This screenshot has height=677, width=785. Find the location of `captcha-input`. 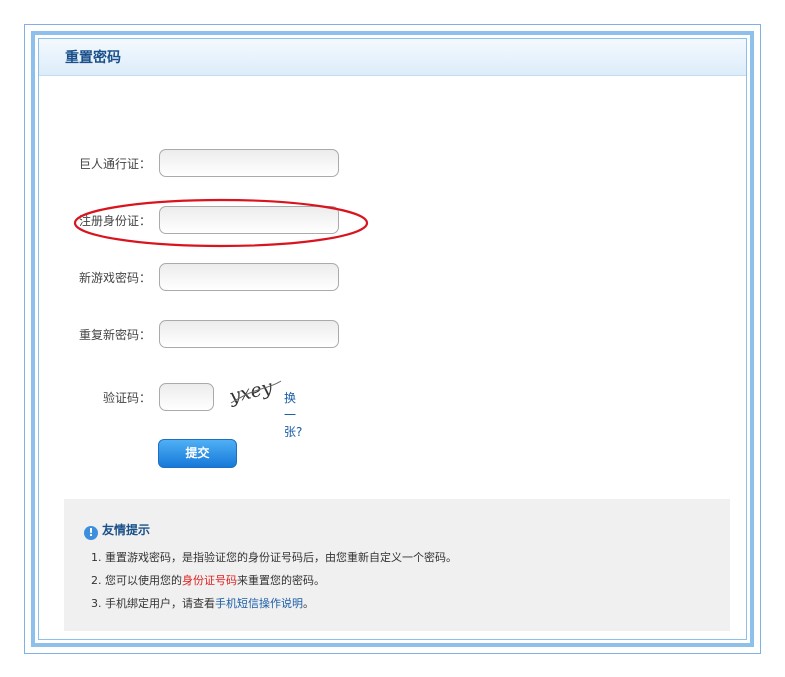

captcha-input is located at coordinates (186, 397).